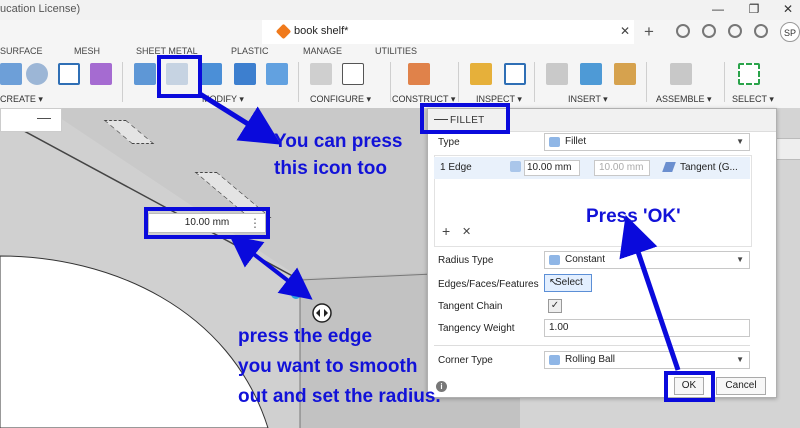 The width and height of the screenshot is (800, 428). Describe the element at coordinates (681, 74) in the screenshot. I see `new-component-icon` at that location.